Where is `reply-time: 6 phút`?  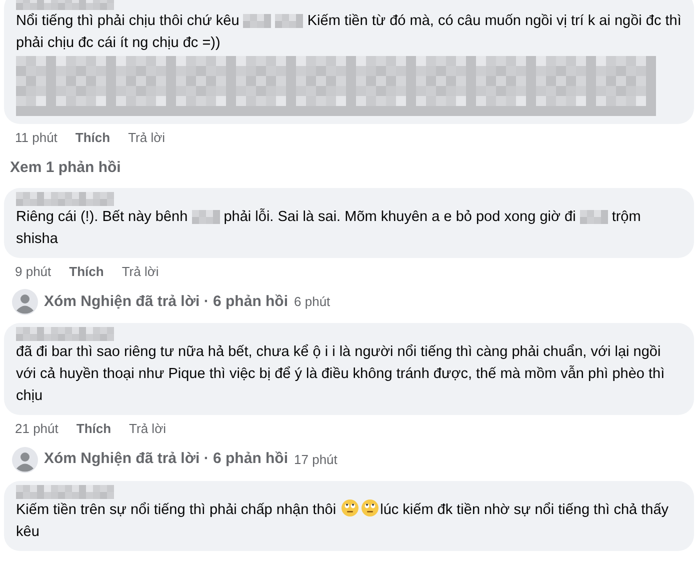
reply-time: 6 phút is located at coordinates (312, 302).